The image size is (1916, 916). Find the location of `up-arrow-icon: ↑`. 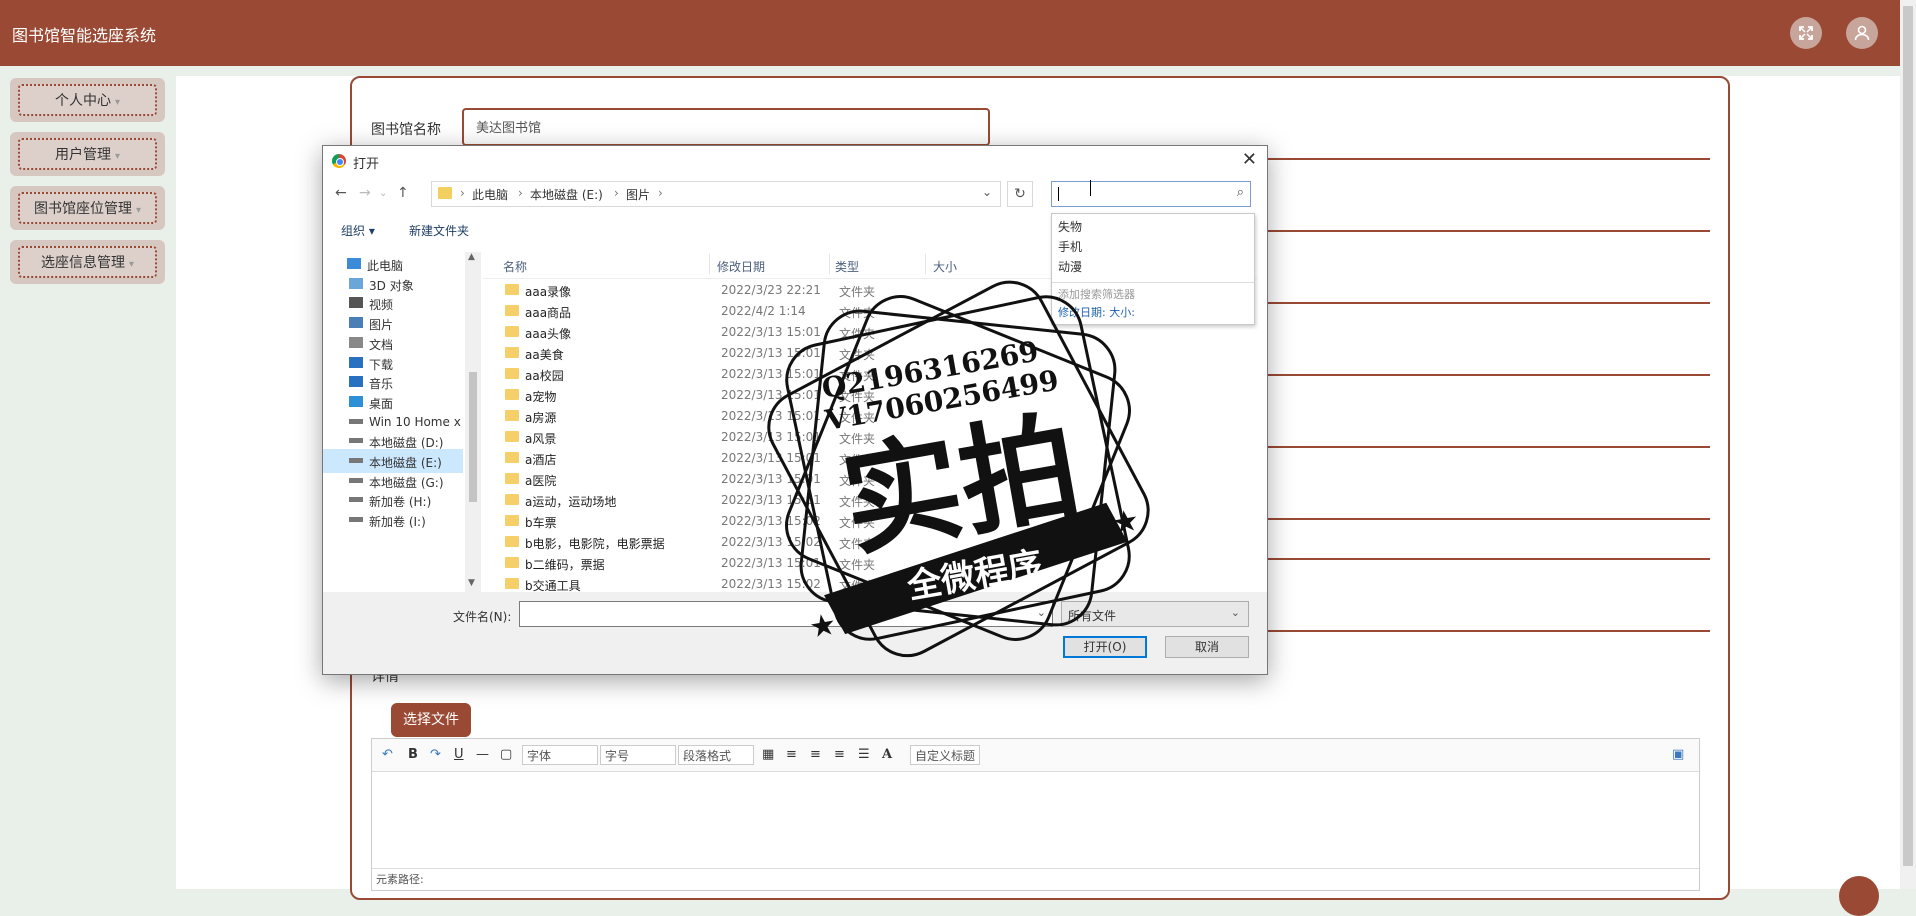

up-arrow-icon: ↑ is located at coordinates (403, 193).